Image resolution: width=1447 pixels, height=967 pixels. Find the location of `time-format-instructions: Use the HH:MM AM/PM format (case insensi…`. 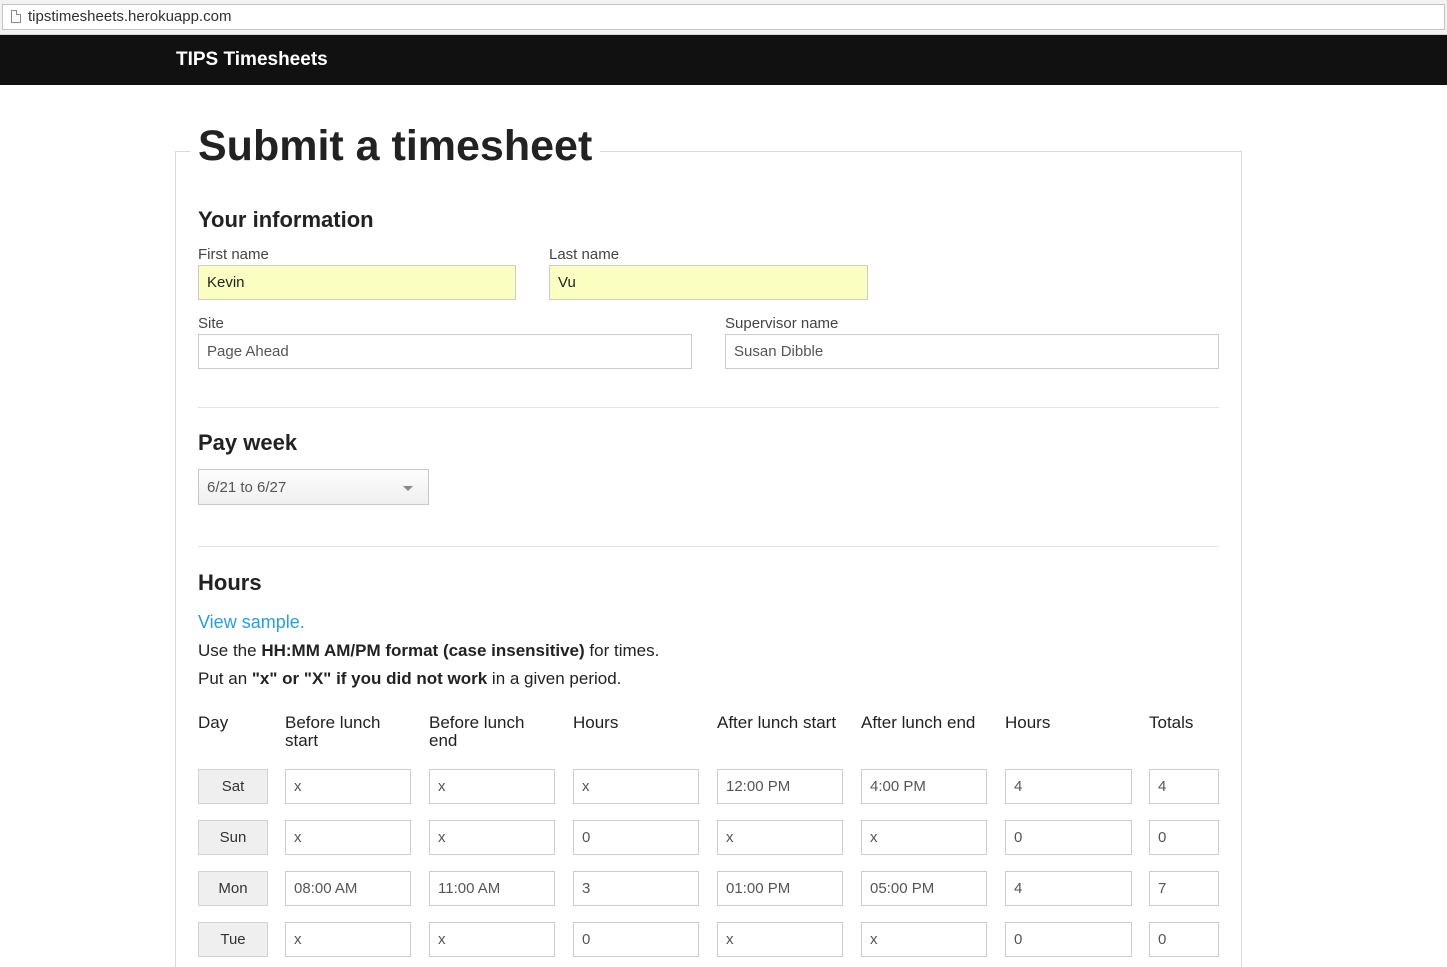

time-format-instructions: Use the HH:MM AM/PM format (case insensi… is located at coordinates (429, 650).